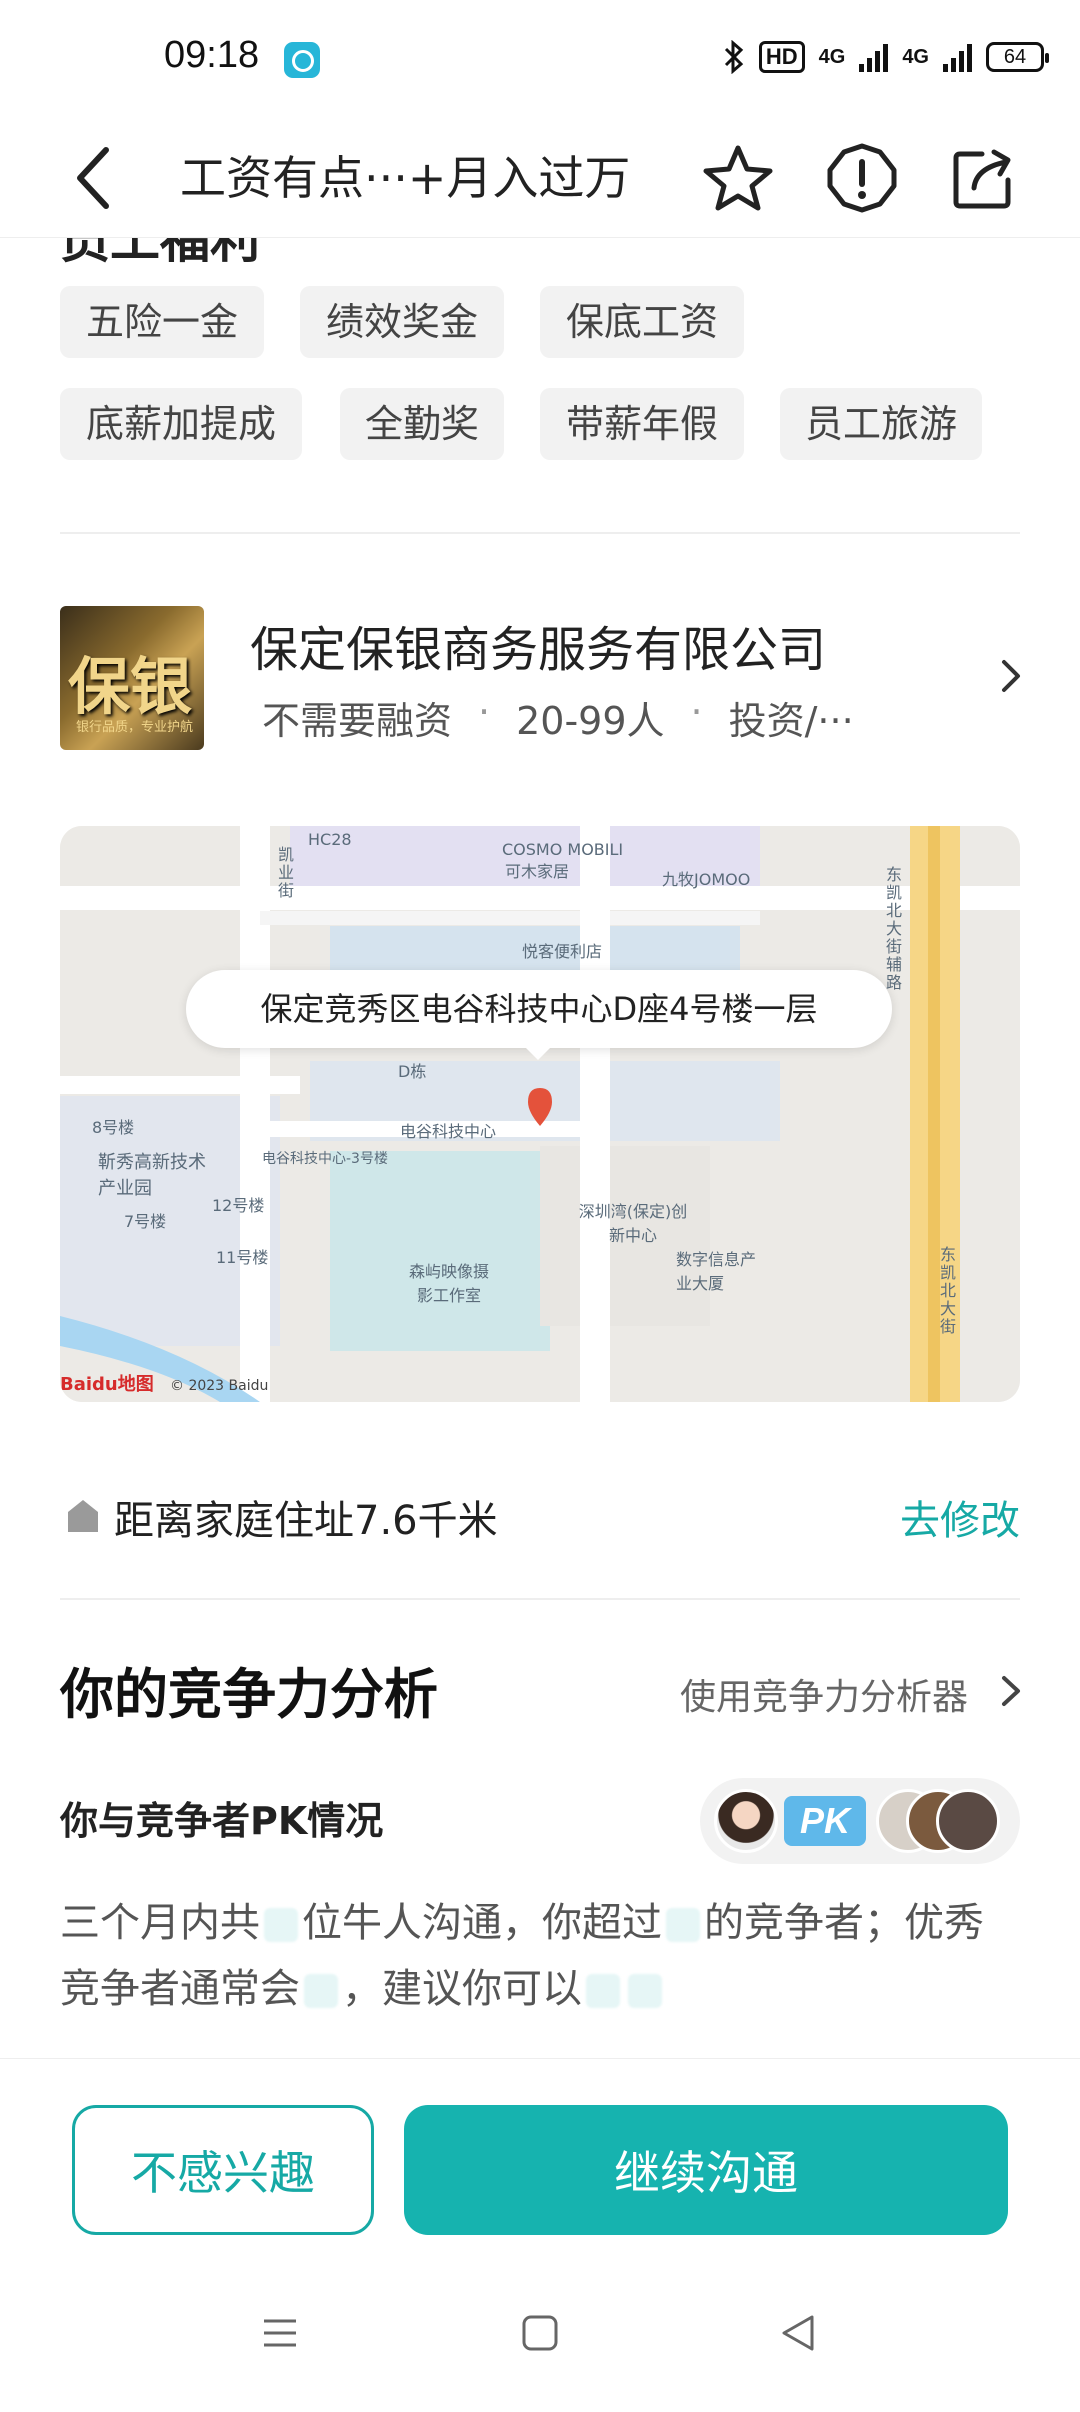 The width and height of the screenshot is (1080, 2412). I want to click on bluetooth-icon, so click(734, 57).